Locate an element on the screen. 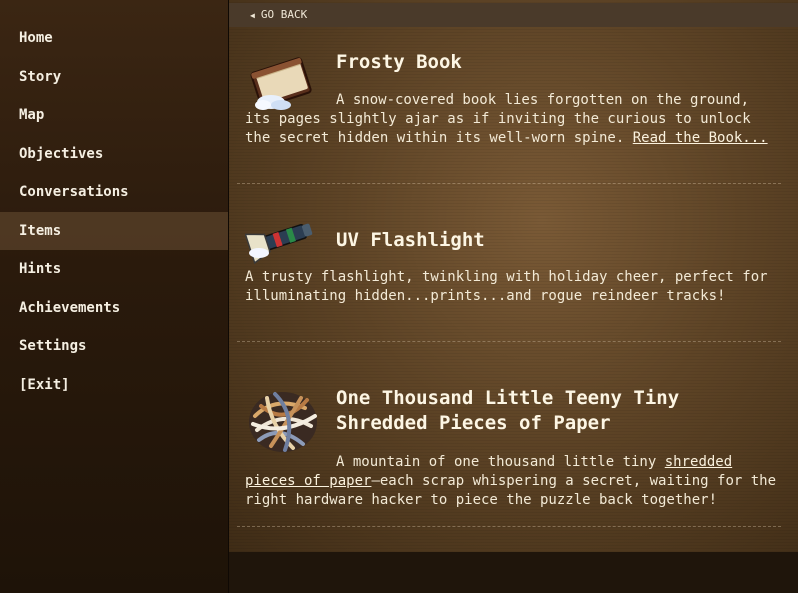  item-title: Frosty Book is located at coordinates (399, 62).